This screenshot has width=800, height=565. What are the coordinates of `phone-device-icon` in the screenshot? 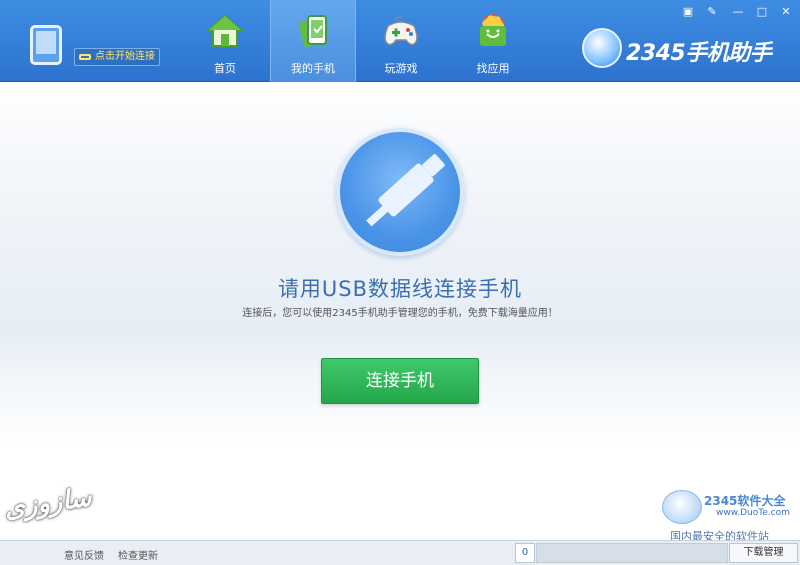 It's located at (46, 45).